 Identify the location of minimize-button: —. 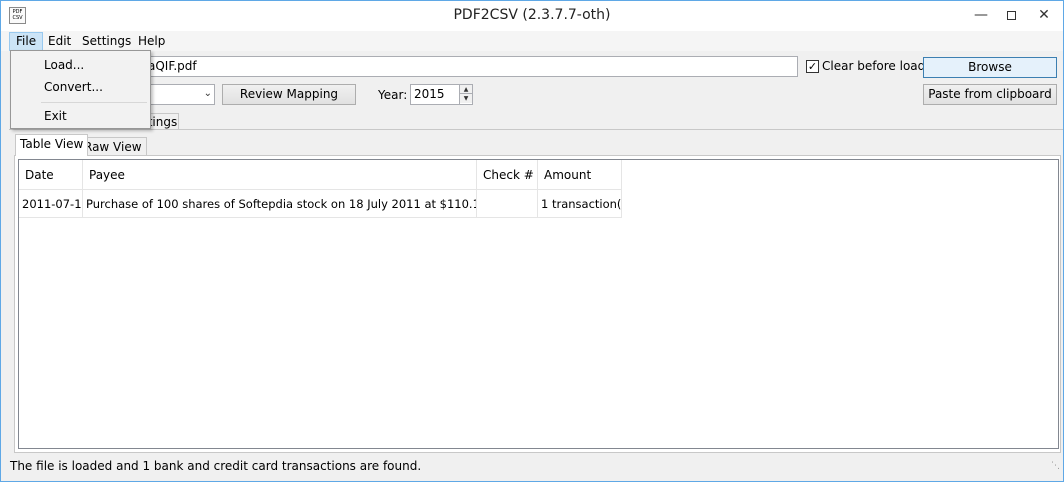
(981, 15).